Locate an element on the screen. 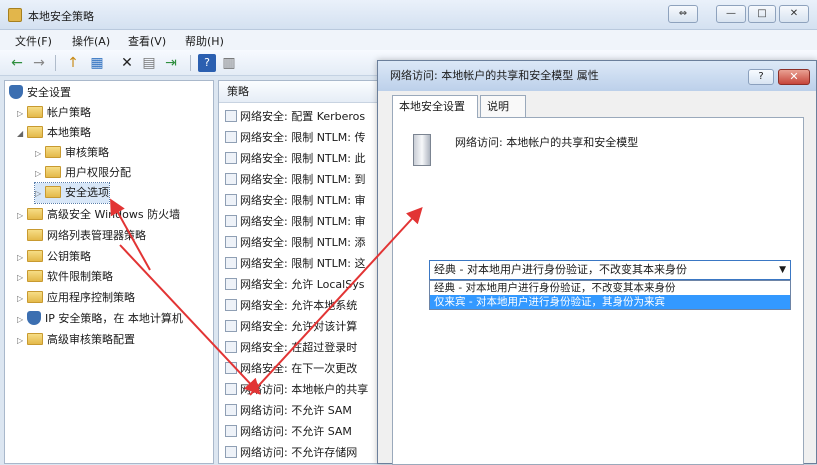 This screenshot has height=465, width=817. policy-row: 网络安全: 限制 NTLM: 添 is located at coordinates (295, 243).